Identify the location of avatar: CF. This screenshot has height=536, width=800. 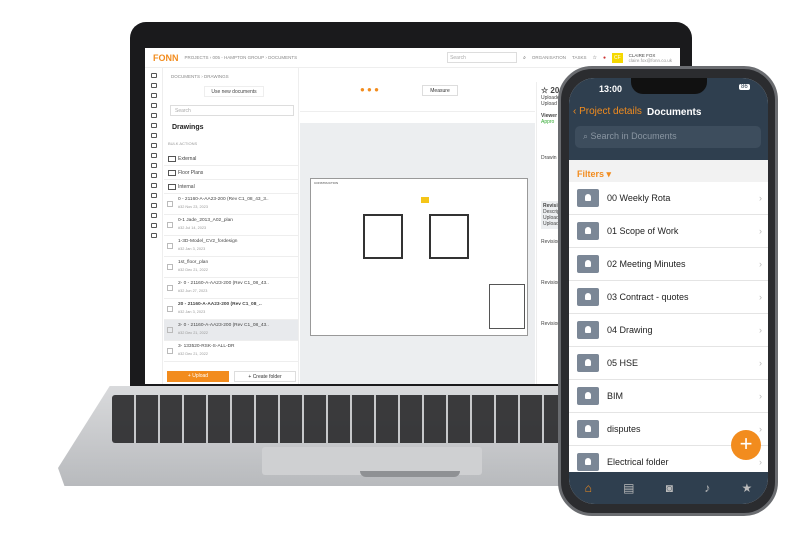
(617, 57).